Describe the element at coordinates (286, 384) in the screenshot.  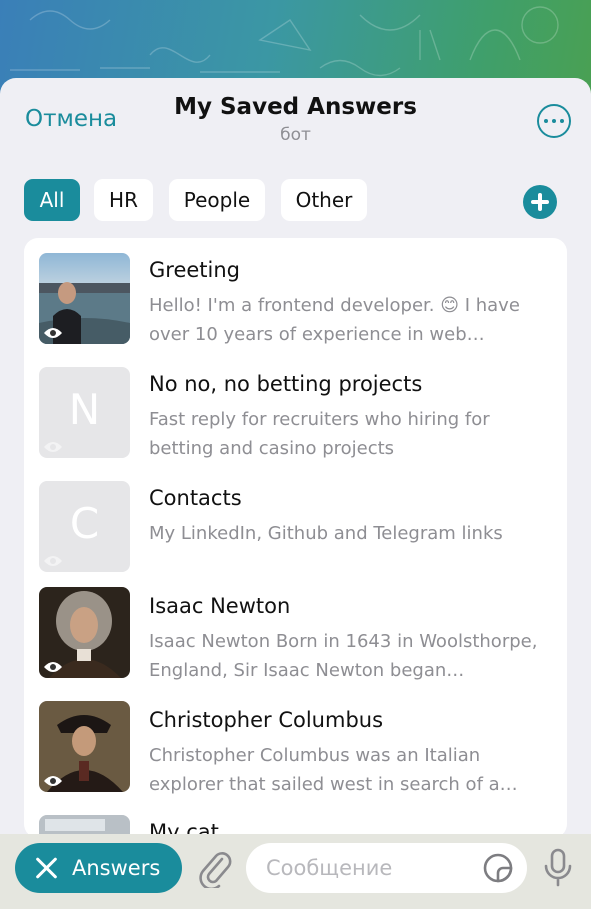
I see `answer-title: No no, no betting projects` at that location.